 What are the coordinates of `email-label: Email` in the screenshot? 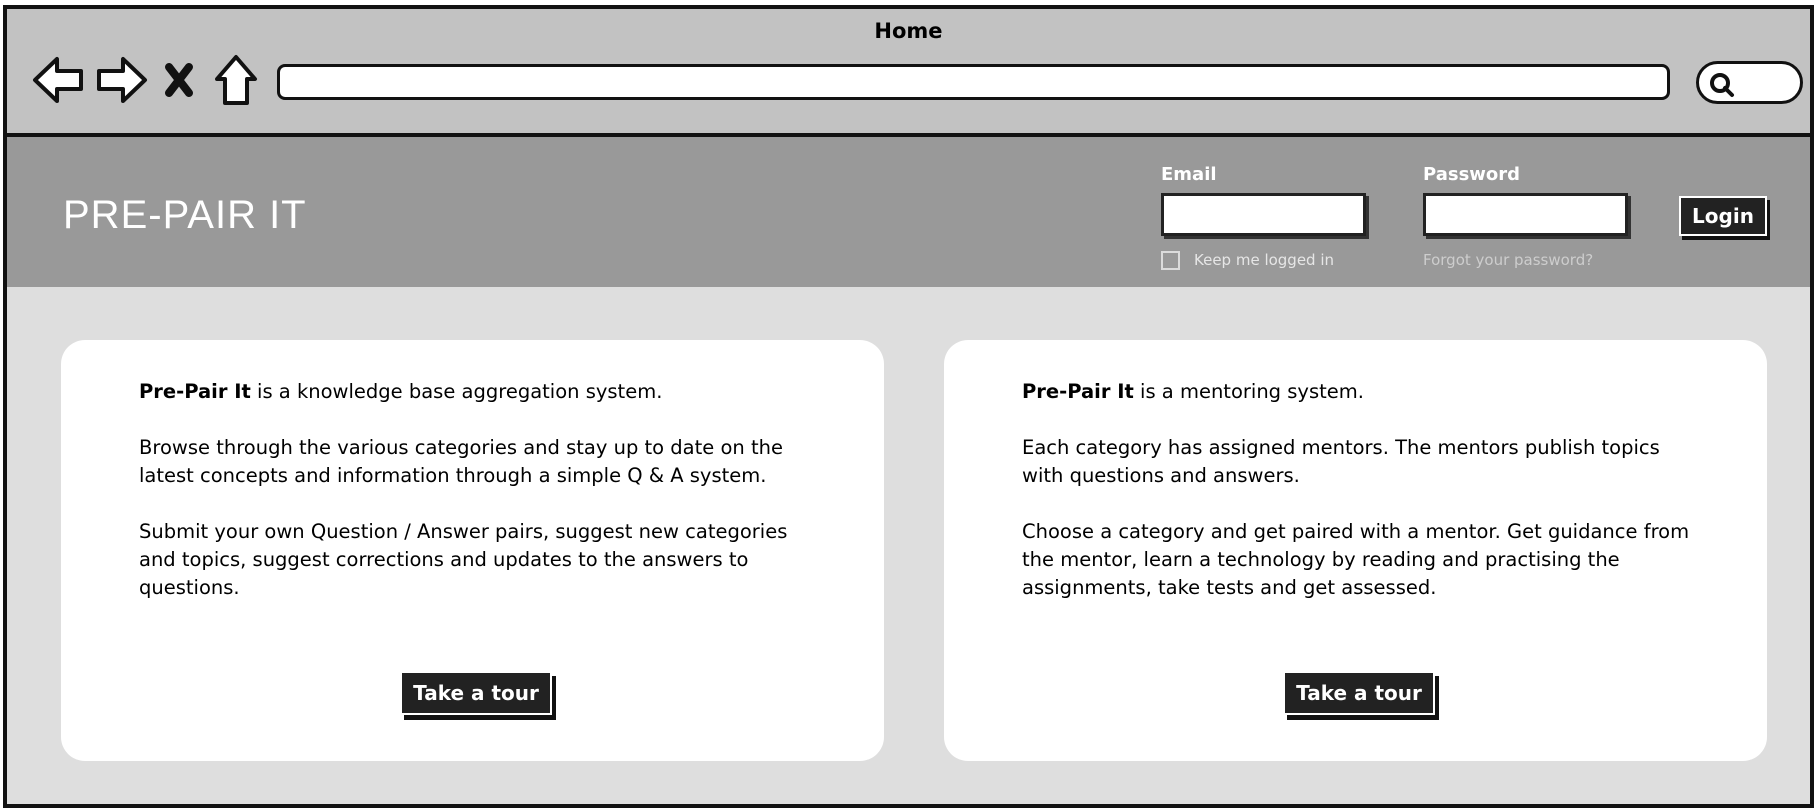 It's located at (1189, 174).